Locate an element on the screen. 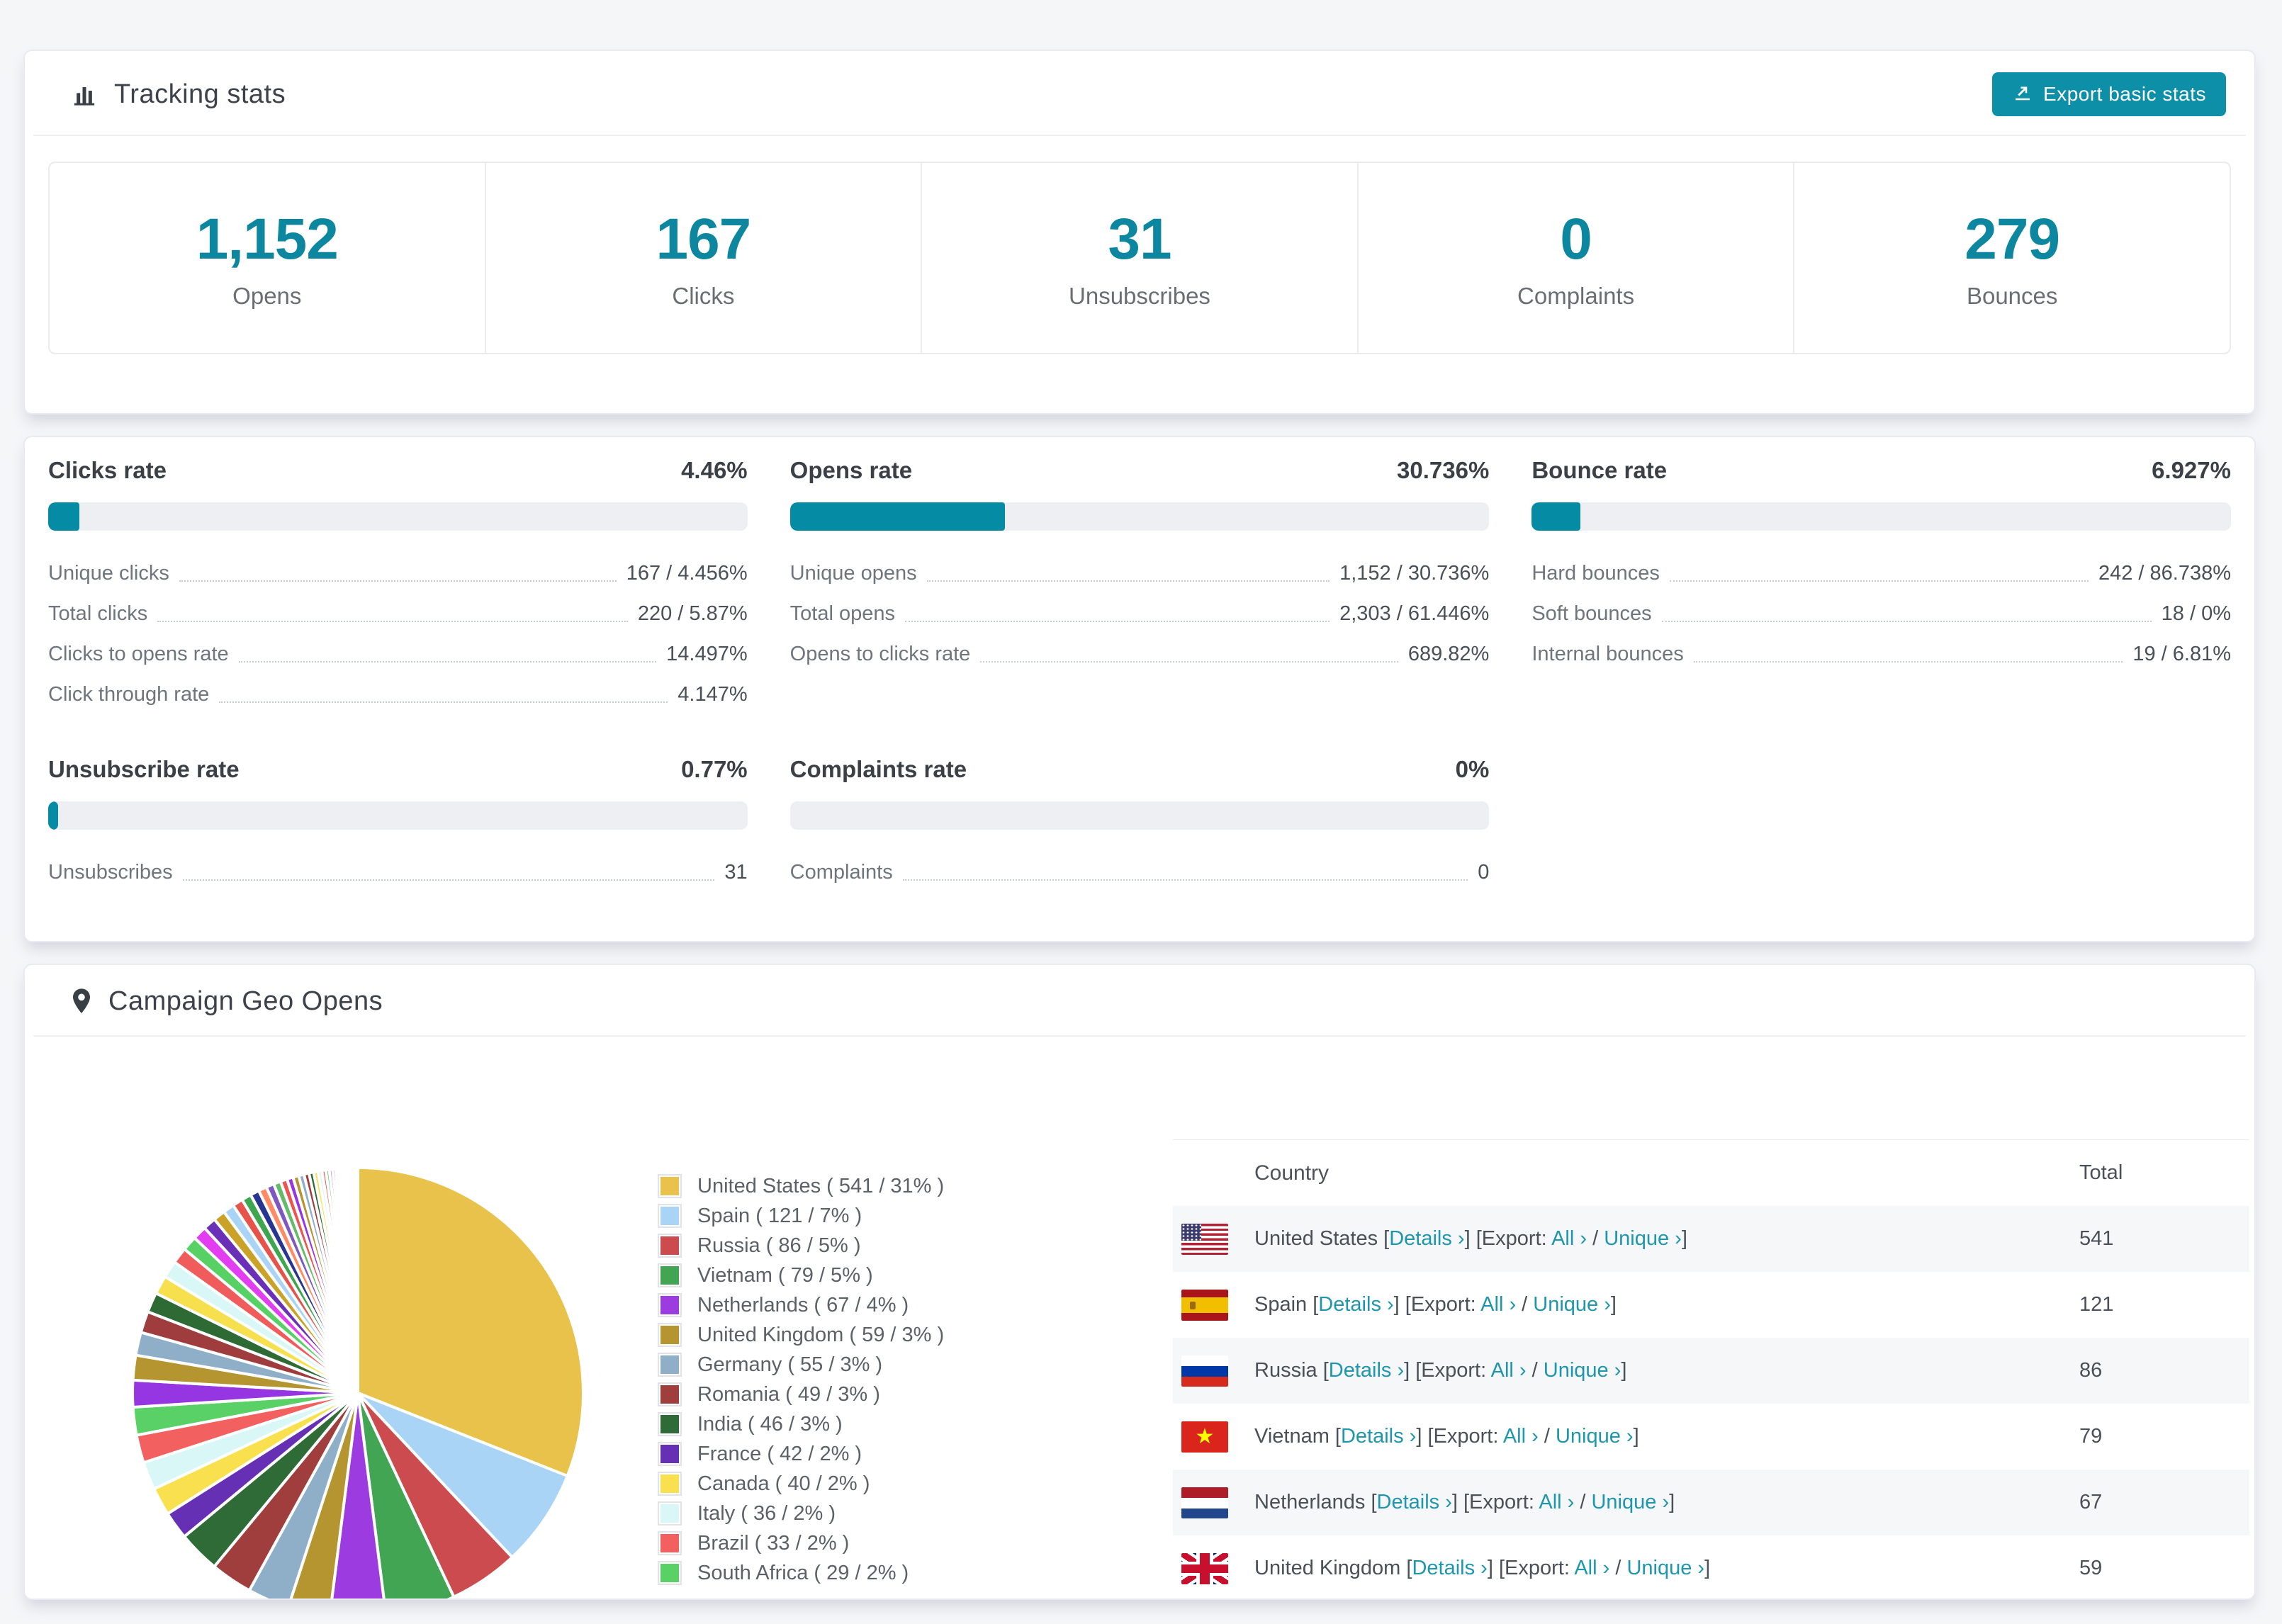 This screenshot has width=2282, height=1624. rate-panel-head: Opens rate 30.736% is located at coordinates (1140, 470).